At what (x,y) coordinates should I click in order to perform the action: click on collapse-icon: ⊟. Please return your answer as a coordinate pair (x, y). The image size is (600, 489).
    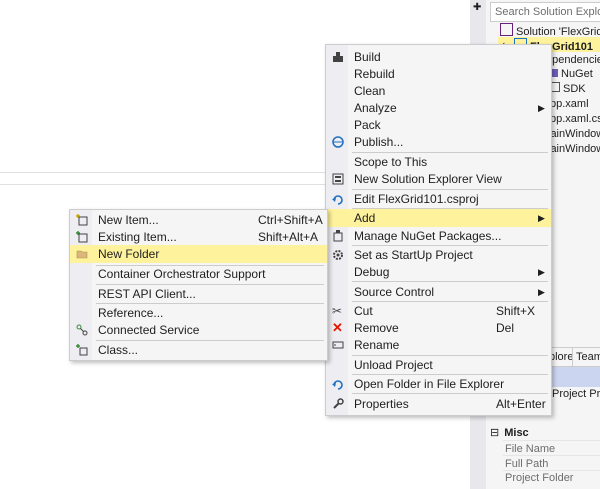
    Looking at the image, I should click on (494, 433).